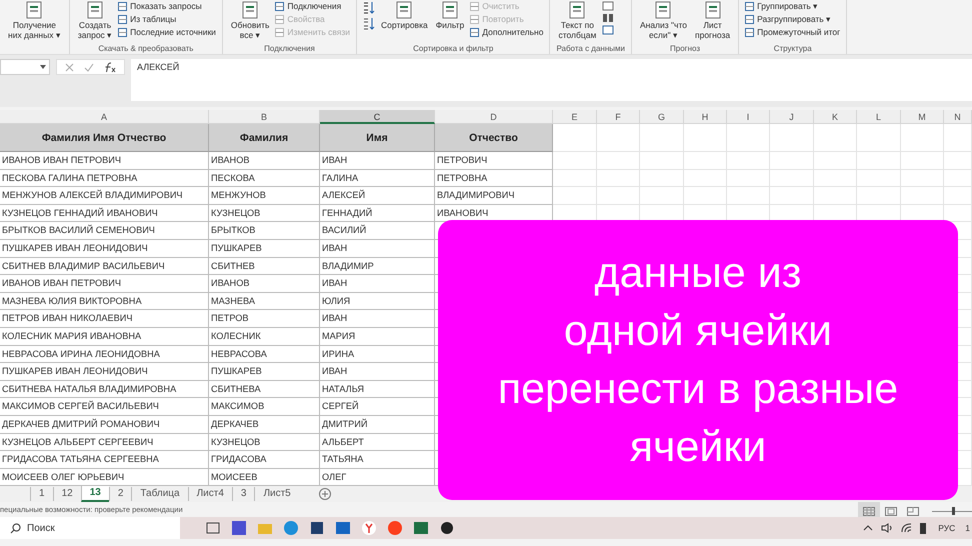 The width and height of the screenshot is (972, 546). I want to click on view-icon, so click(913, 511).